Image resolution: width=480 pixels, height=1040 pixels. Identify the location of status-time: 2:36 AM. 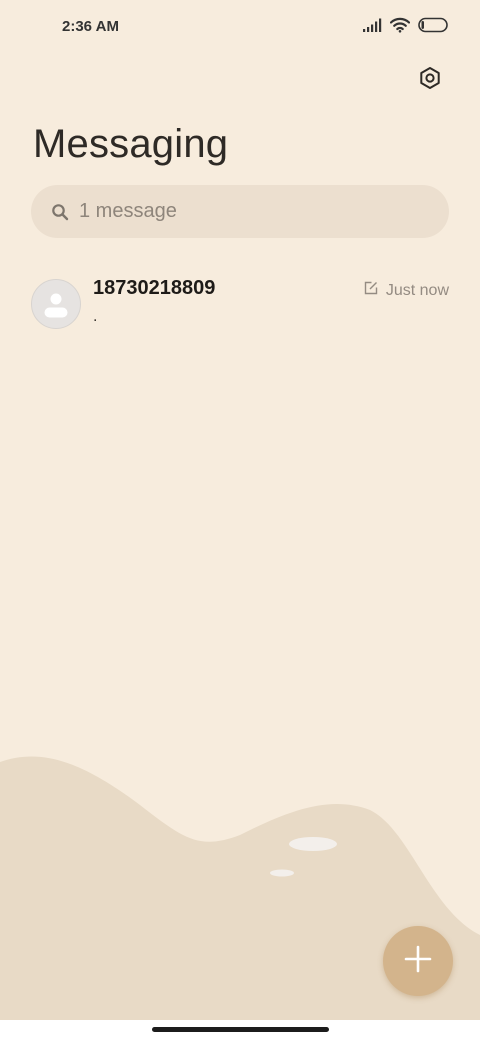
(90, 26).